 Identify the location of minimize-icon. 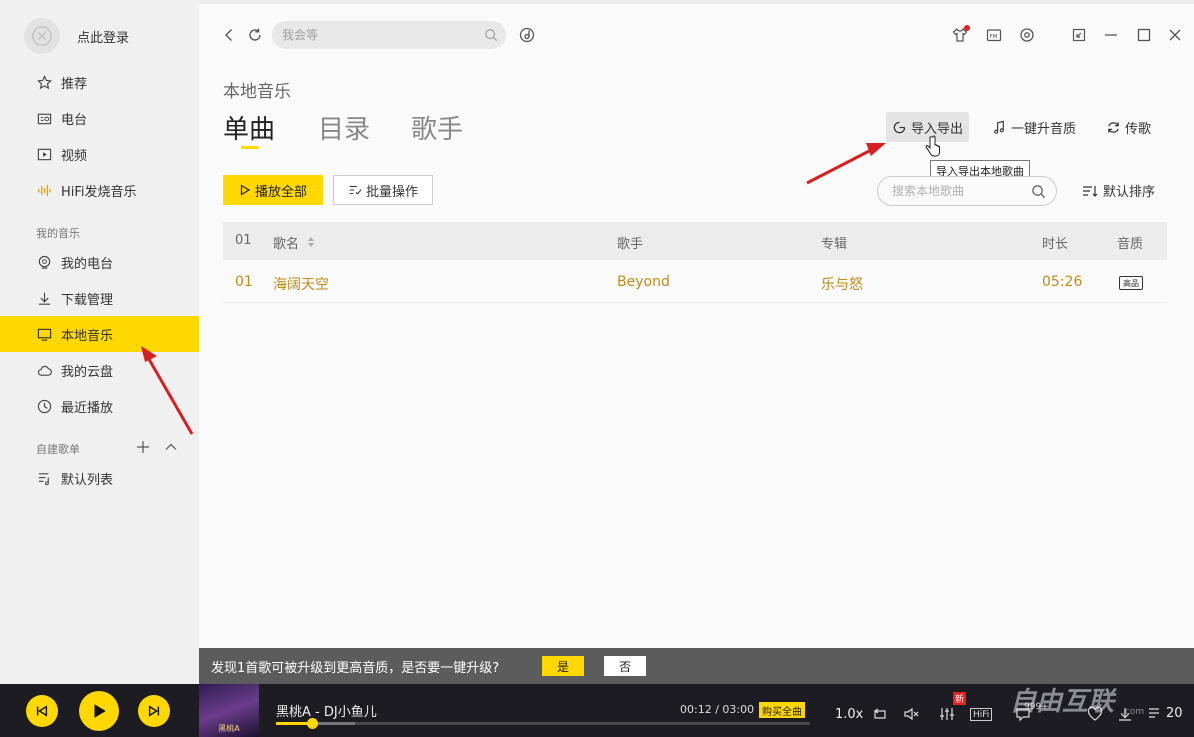
(1111, 35).